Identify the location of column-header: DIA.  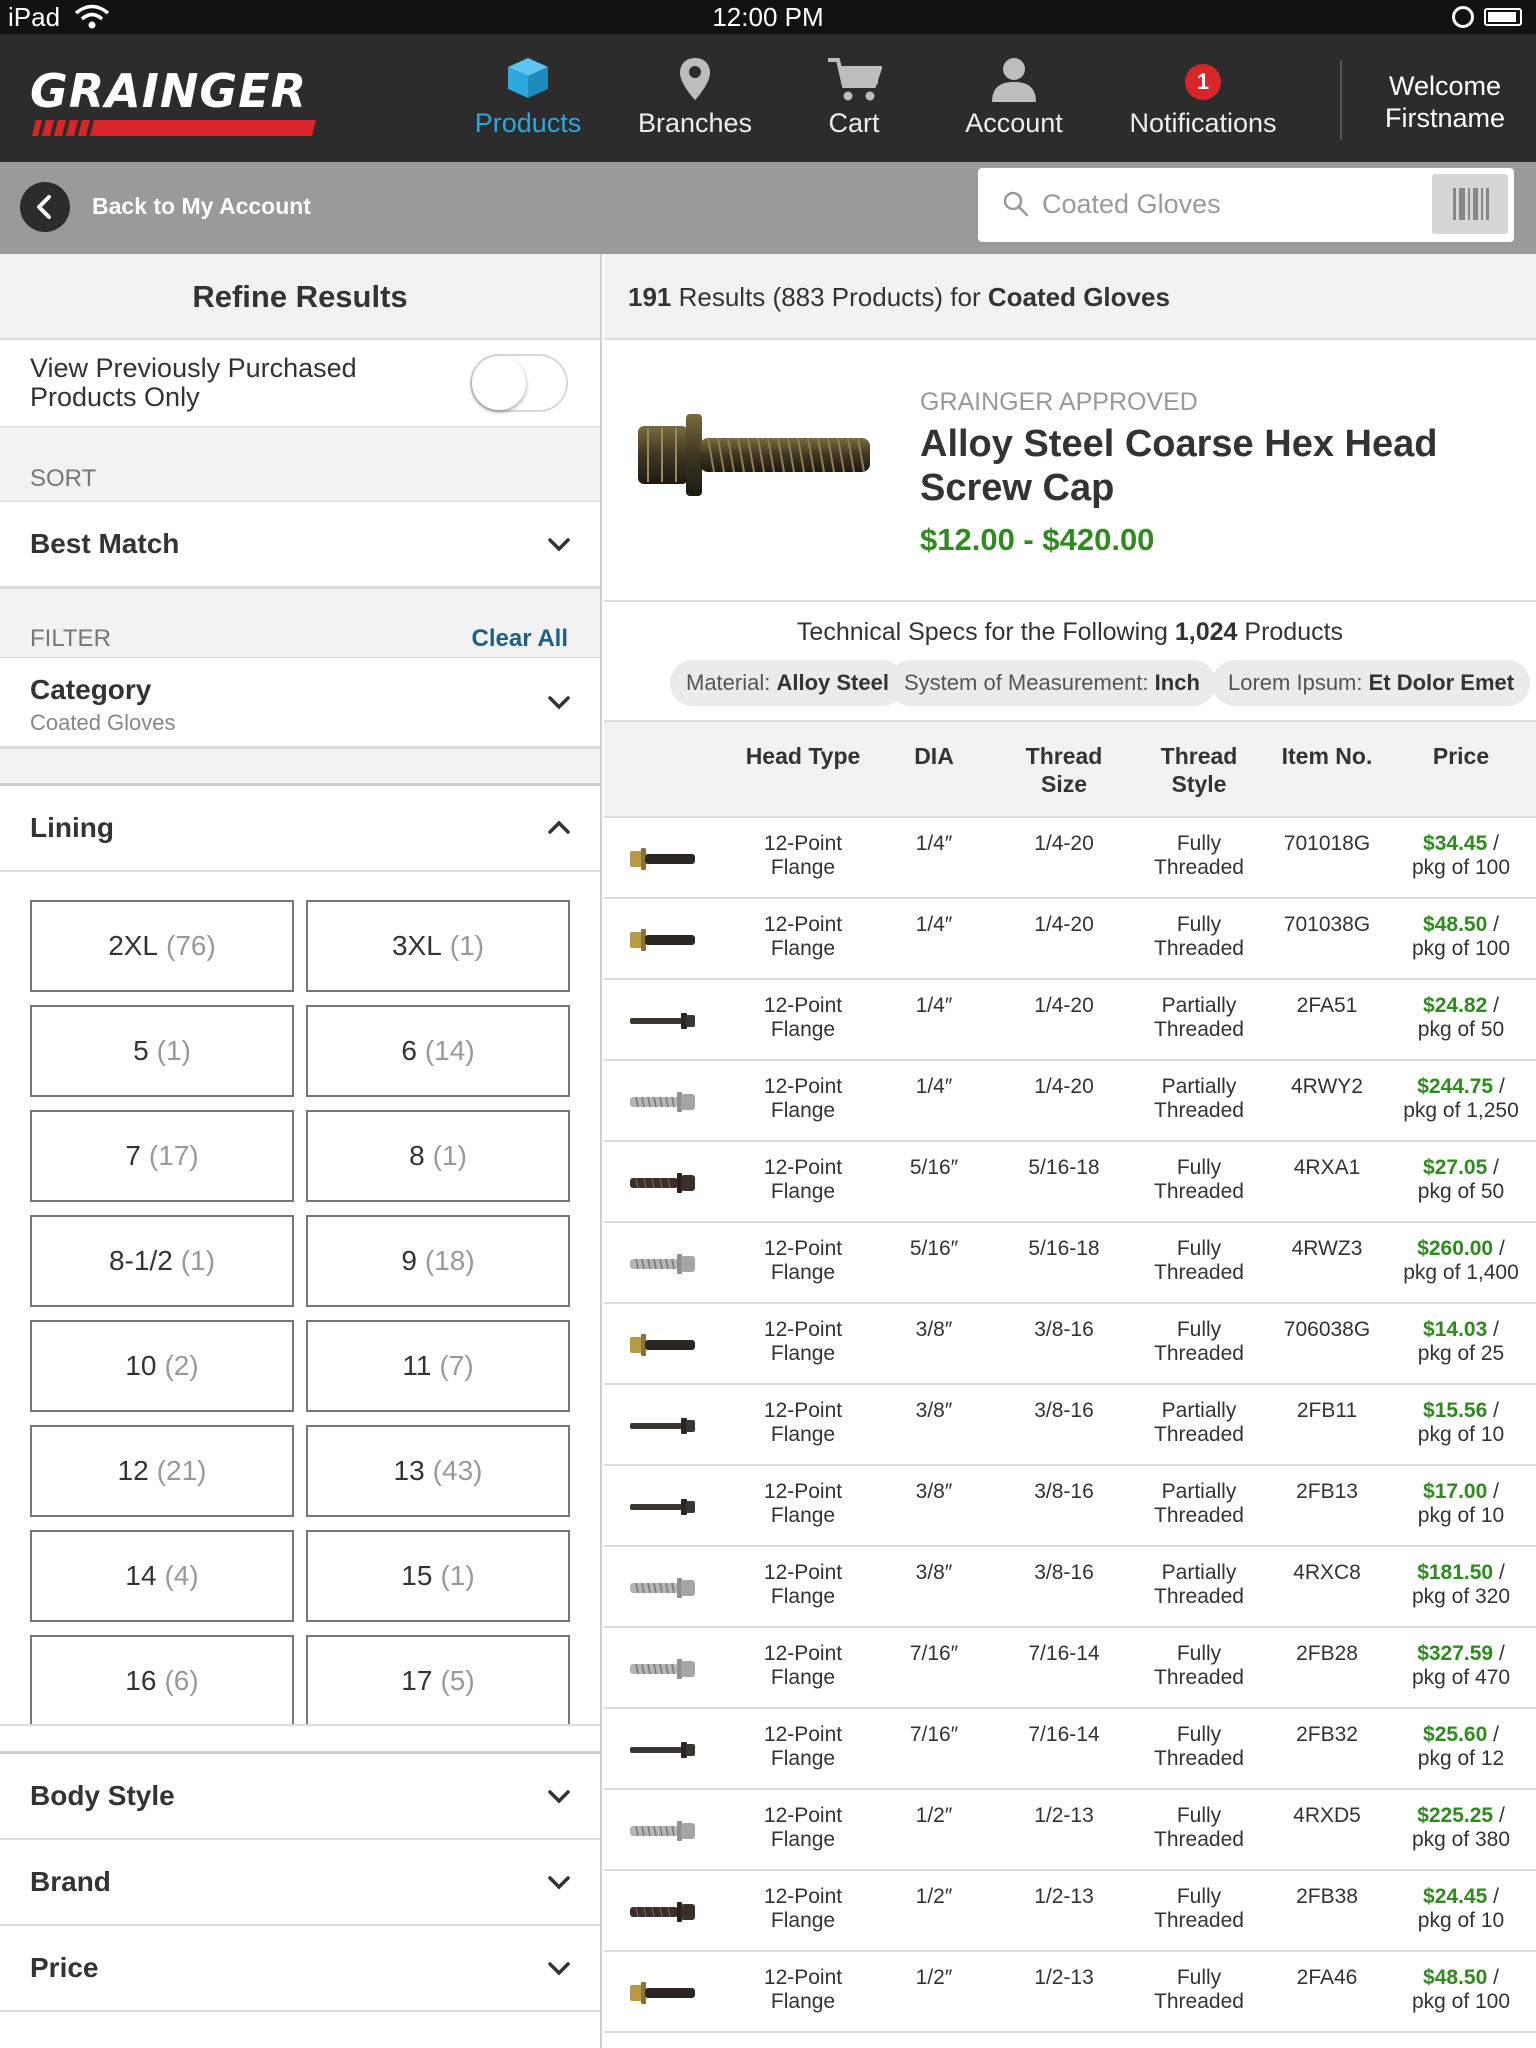
(934, 756).